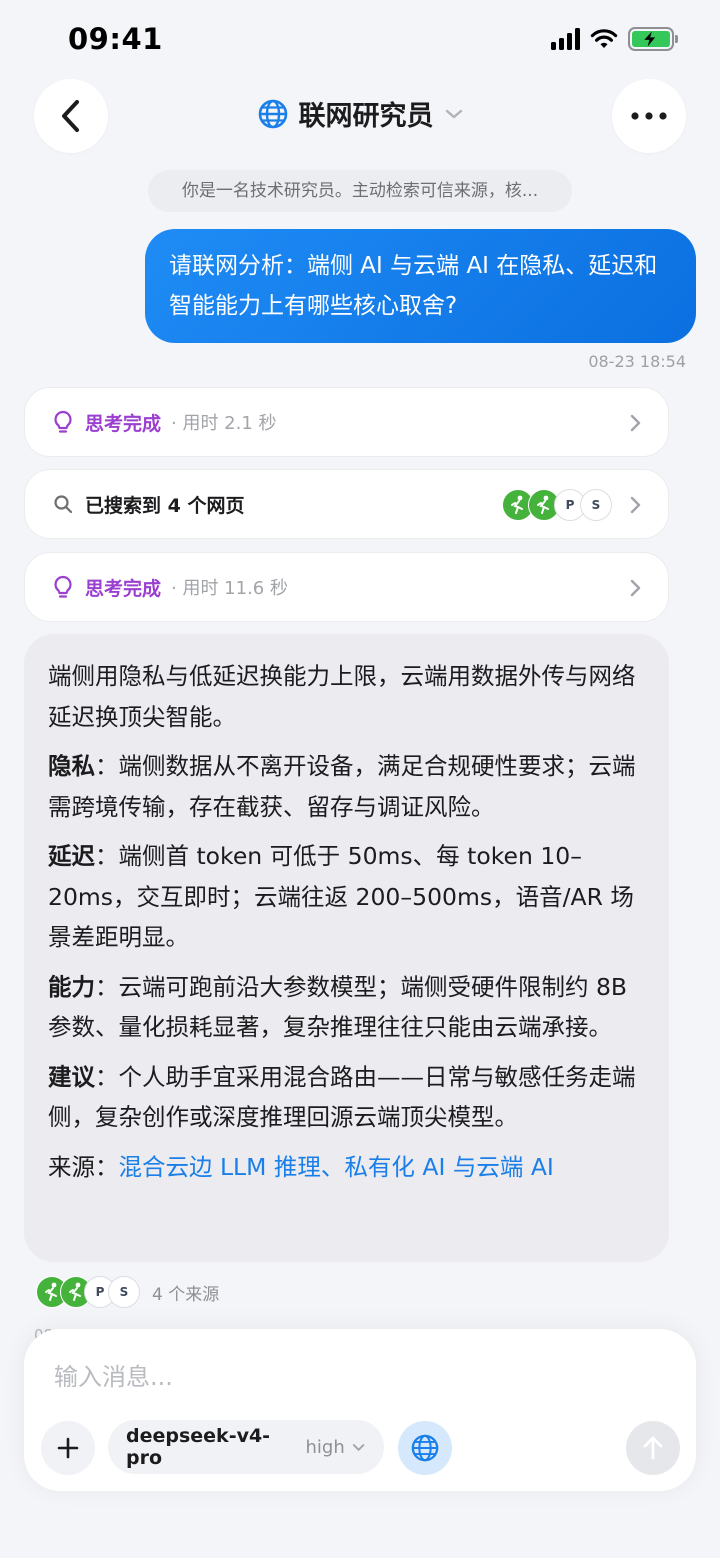  What do you see at coordinates (557, 505) in the screenshot?
I see `source-favicons: P S` at bounding box center [557, 505].